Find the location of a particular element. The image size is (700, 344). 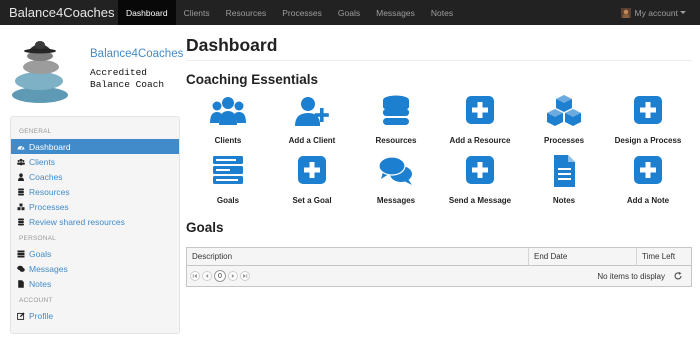

nav-resources: Resources is located at coordinates (246, 12).